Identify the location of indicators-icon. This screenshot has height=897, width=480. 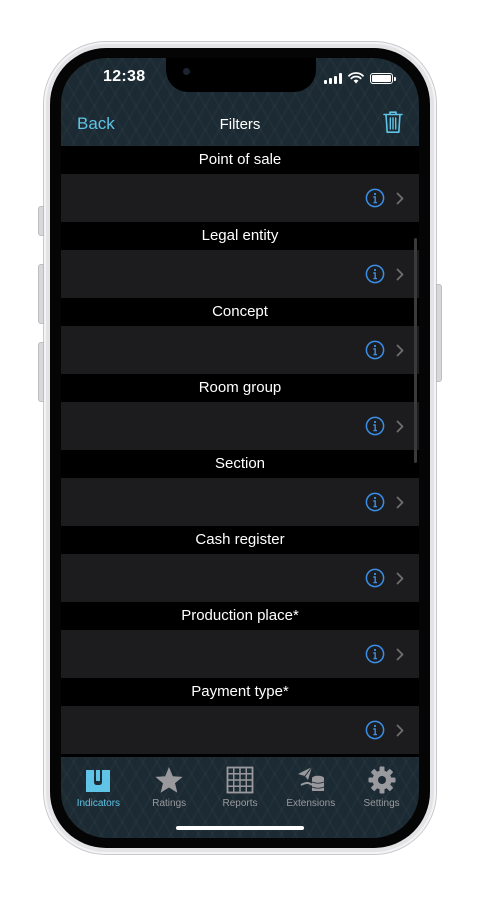
(98, 781).